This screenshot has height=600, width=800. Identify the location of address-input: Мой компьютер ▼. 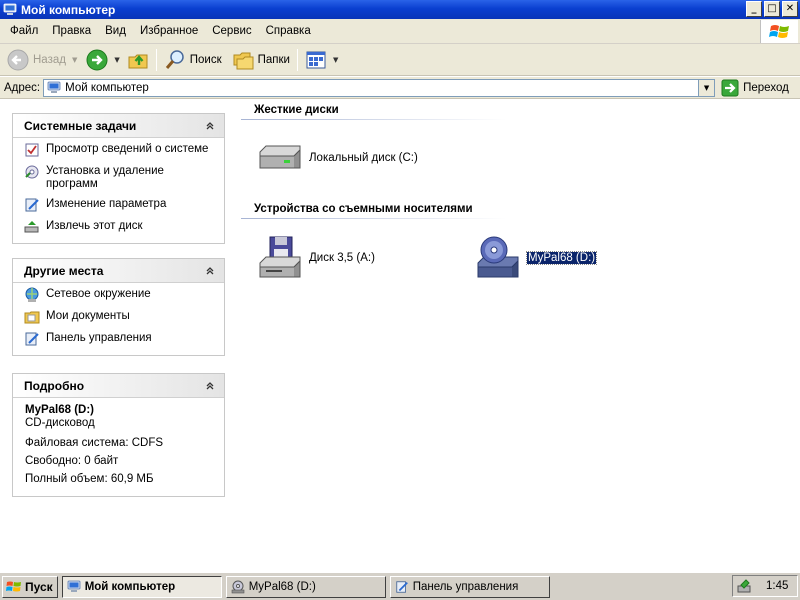
(379, 87).